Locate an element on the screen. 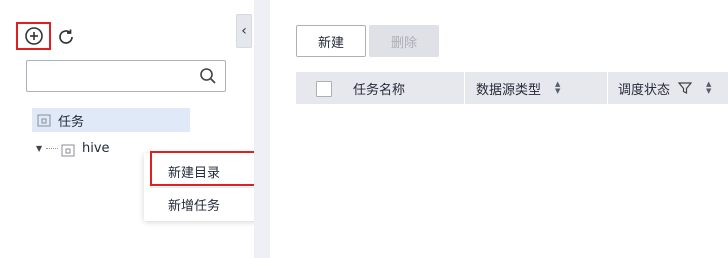 The height and width of the screenshot is (258, 728). tree-connector is located at coordinates (52, 148).